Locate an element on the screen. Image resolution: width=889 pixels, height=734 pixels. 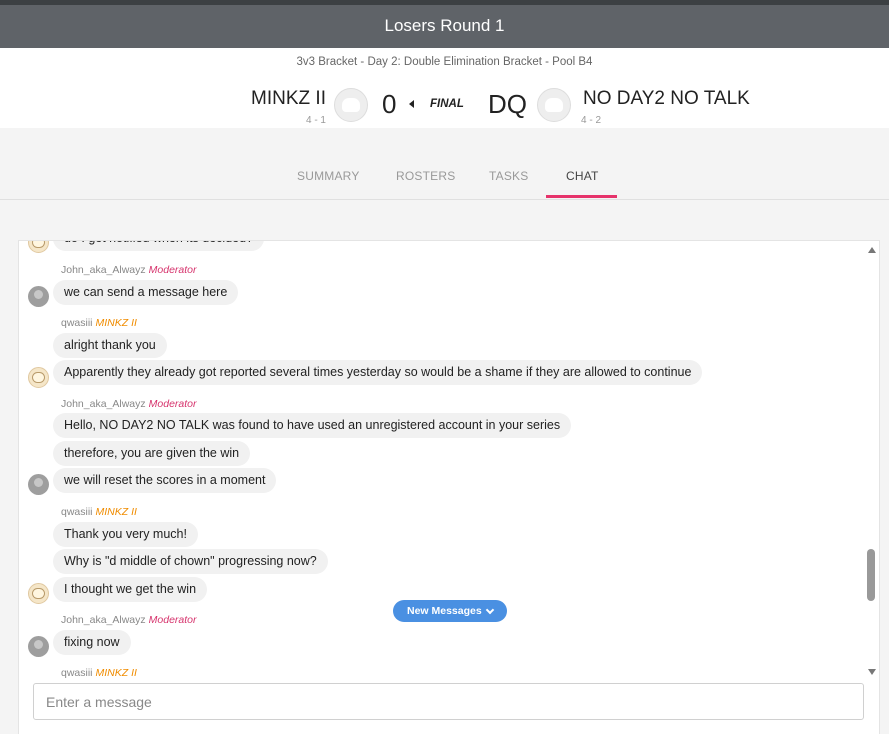
message-input is located at coordinates (448, 701).